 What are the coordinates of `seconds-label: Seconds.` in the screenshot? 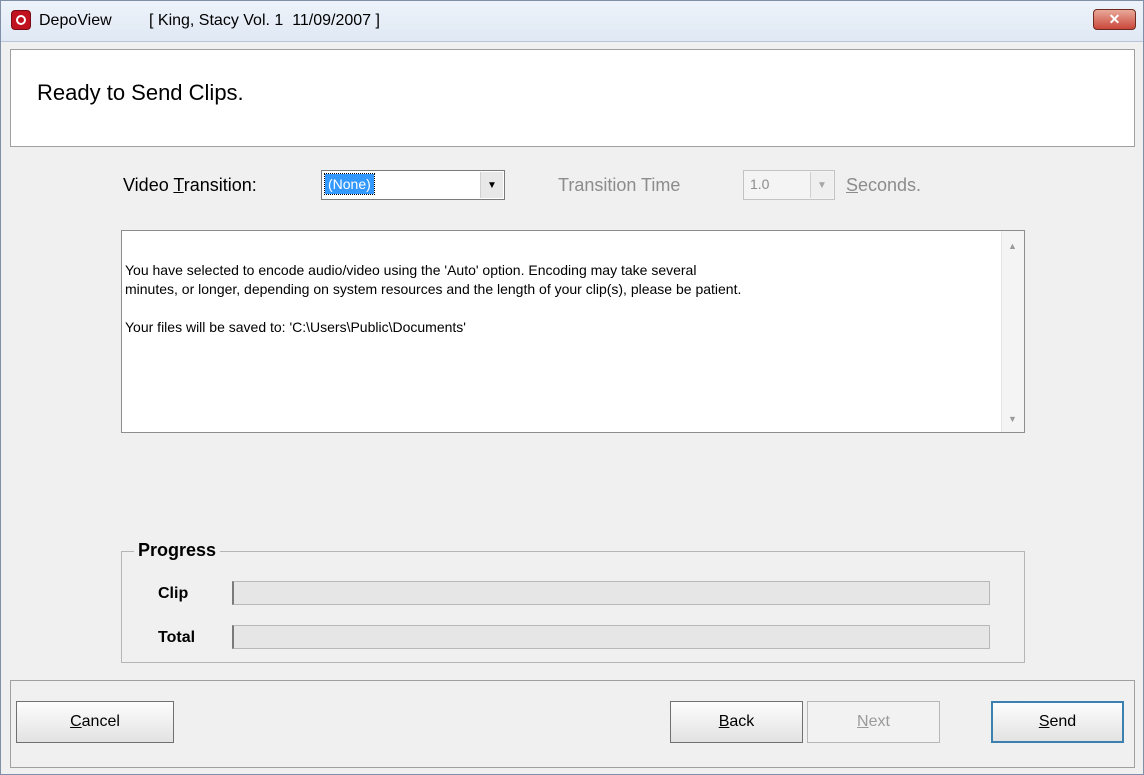 It's located at (883, 185).